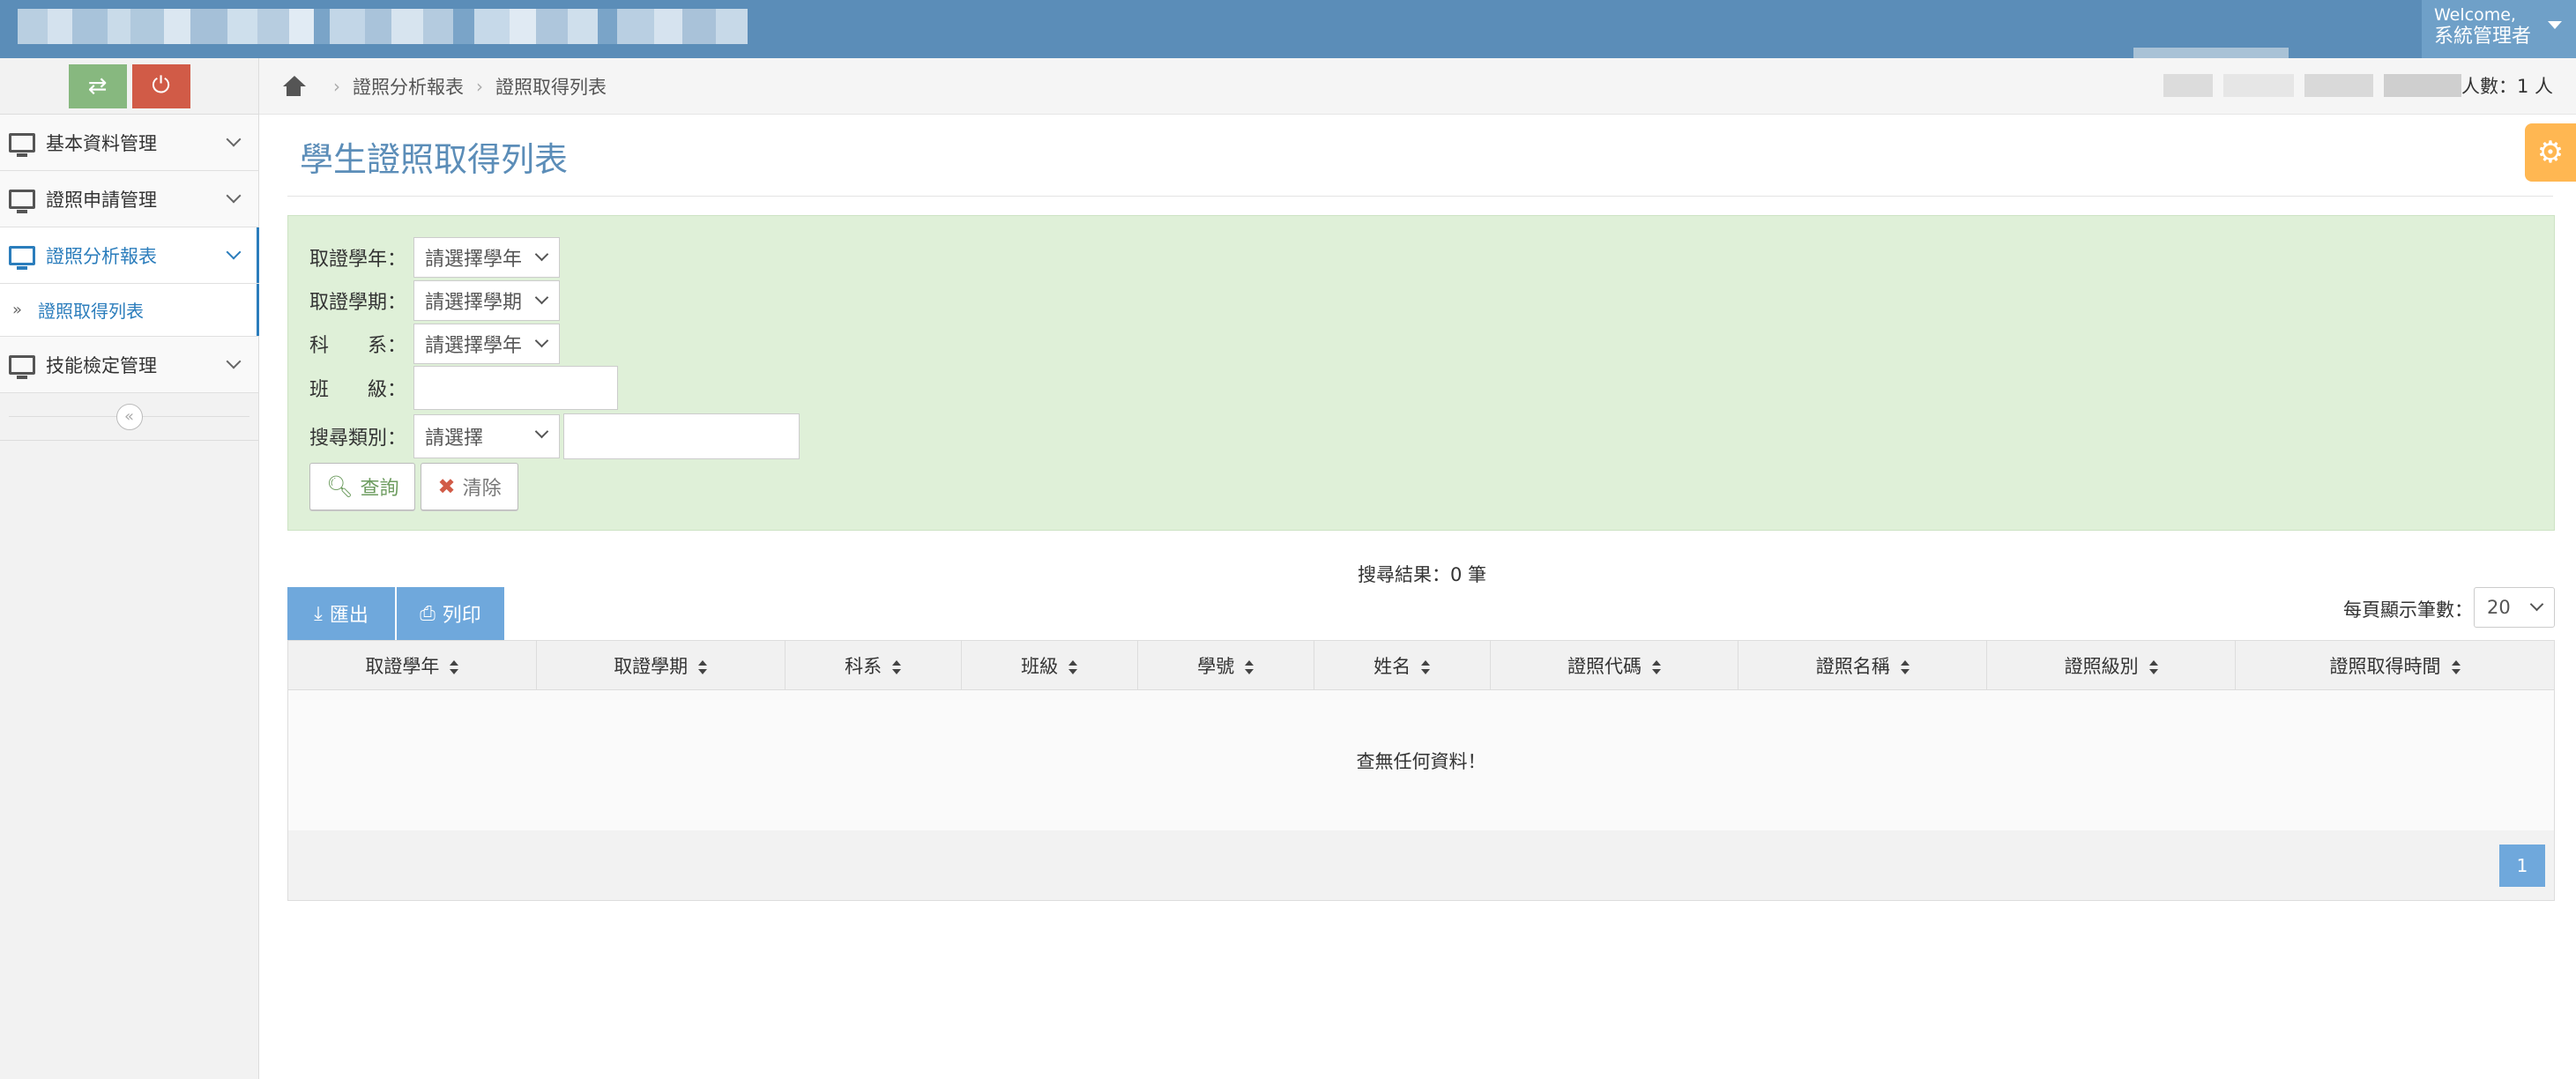  I want to click on column-header: 證照級別, so click(2111, 665).